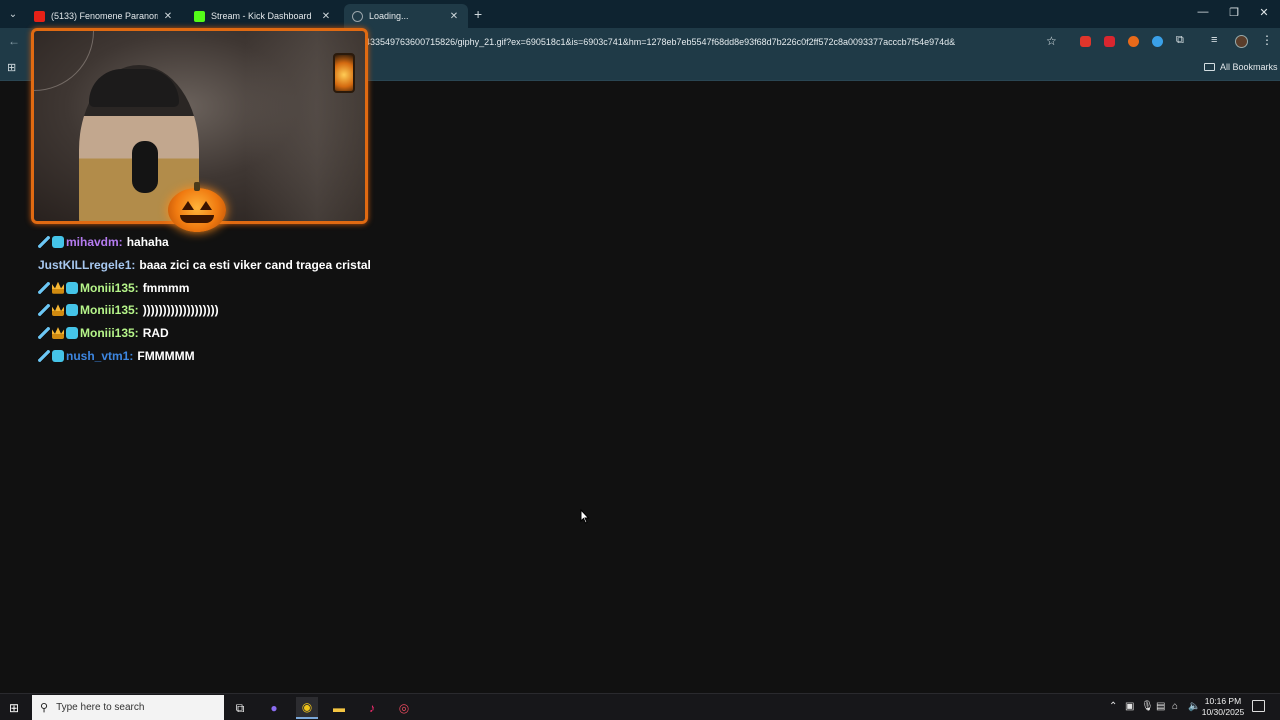 This screenshot has width=1280, height=720. What do you see at coordinates (39, 16) in the screenshot?
I see `youtube-favicon-icon` at bounding box center [39, 16].